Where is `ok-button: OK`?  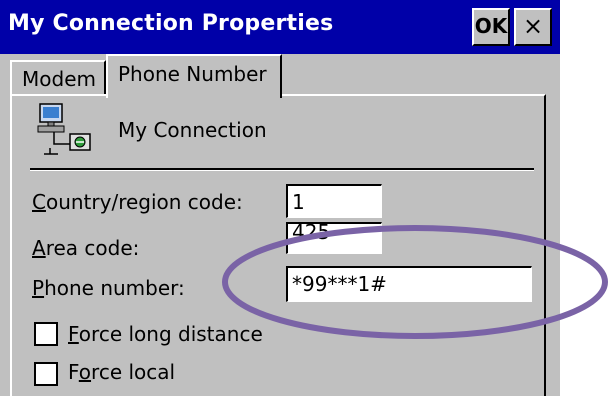
ok-button: OK is located at coordinates (491, 27).